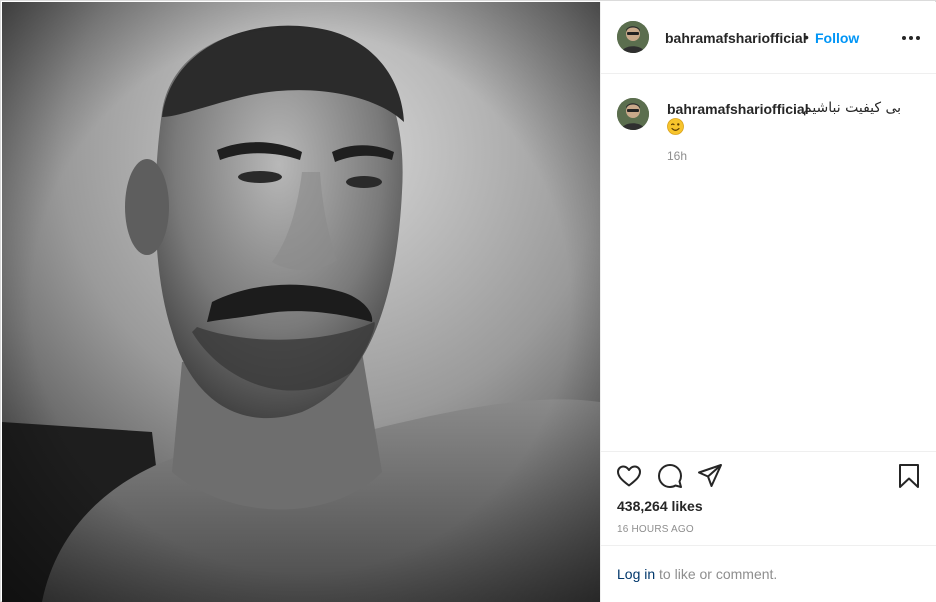 This screenshot has width=936, height=602. I want to click on post-actions: 438,264 likes 16 HOURS AGO, so click(768, 498).